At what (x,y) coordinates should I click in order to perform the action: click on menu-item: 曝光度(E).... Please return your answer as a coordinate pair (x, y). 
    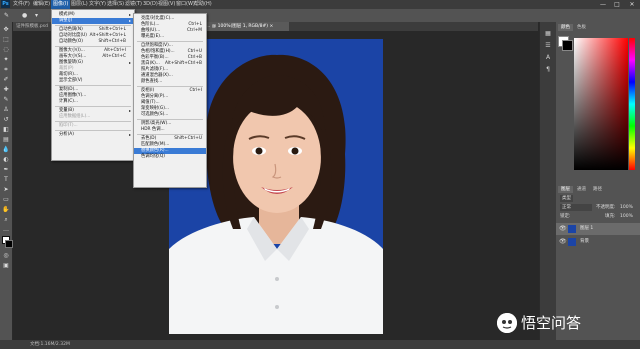
    Looking at the image, I should click on (170, 37).